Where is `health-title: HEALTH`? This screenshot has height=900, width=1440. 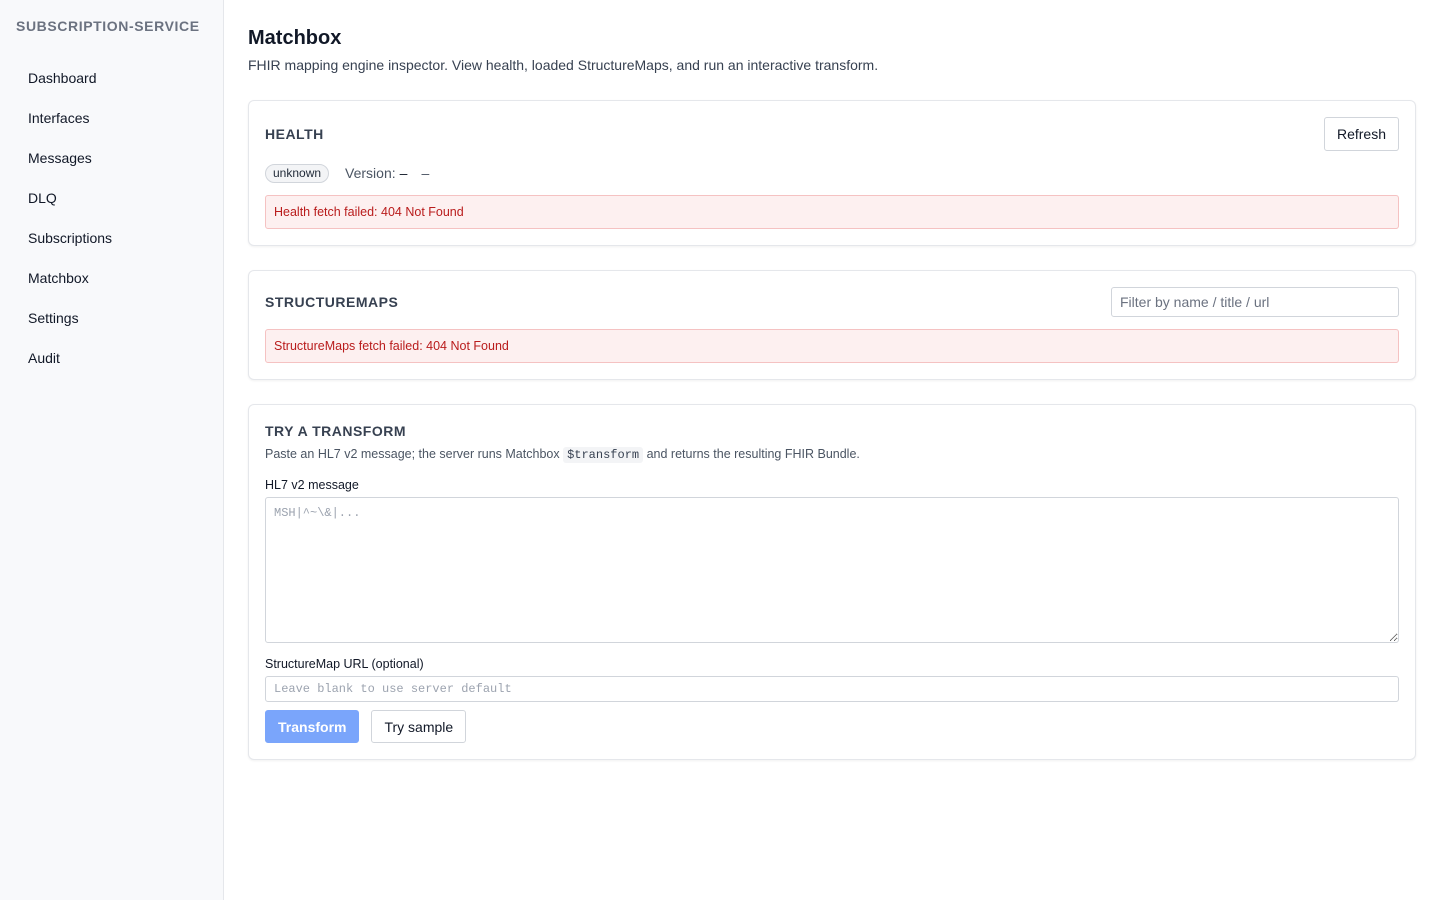
health-title: HEALTH is located at coordinates (294, 134).